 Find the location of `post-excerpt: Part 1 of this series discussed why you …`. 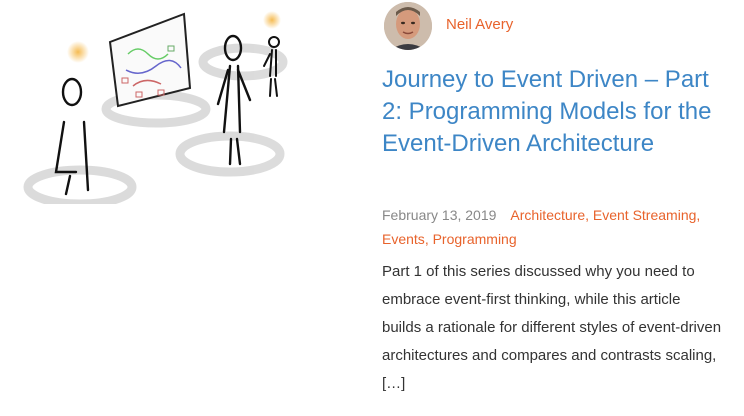

post-excerpt: Part 1 of this series discussed why you … is located at coordinates (552, 327).